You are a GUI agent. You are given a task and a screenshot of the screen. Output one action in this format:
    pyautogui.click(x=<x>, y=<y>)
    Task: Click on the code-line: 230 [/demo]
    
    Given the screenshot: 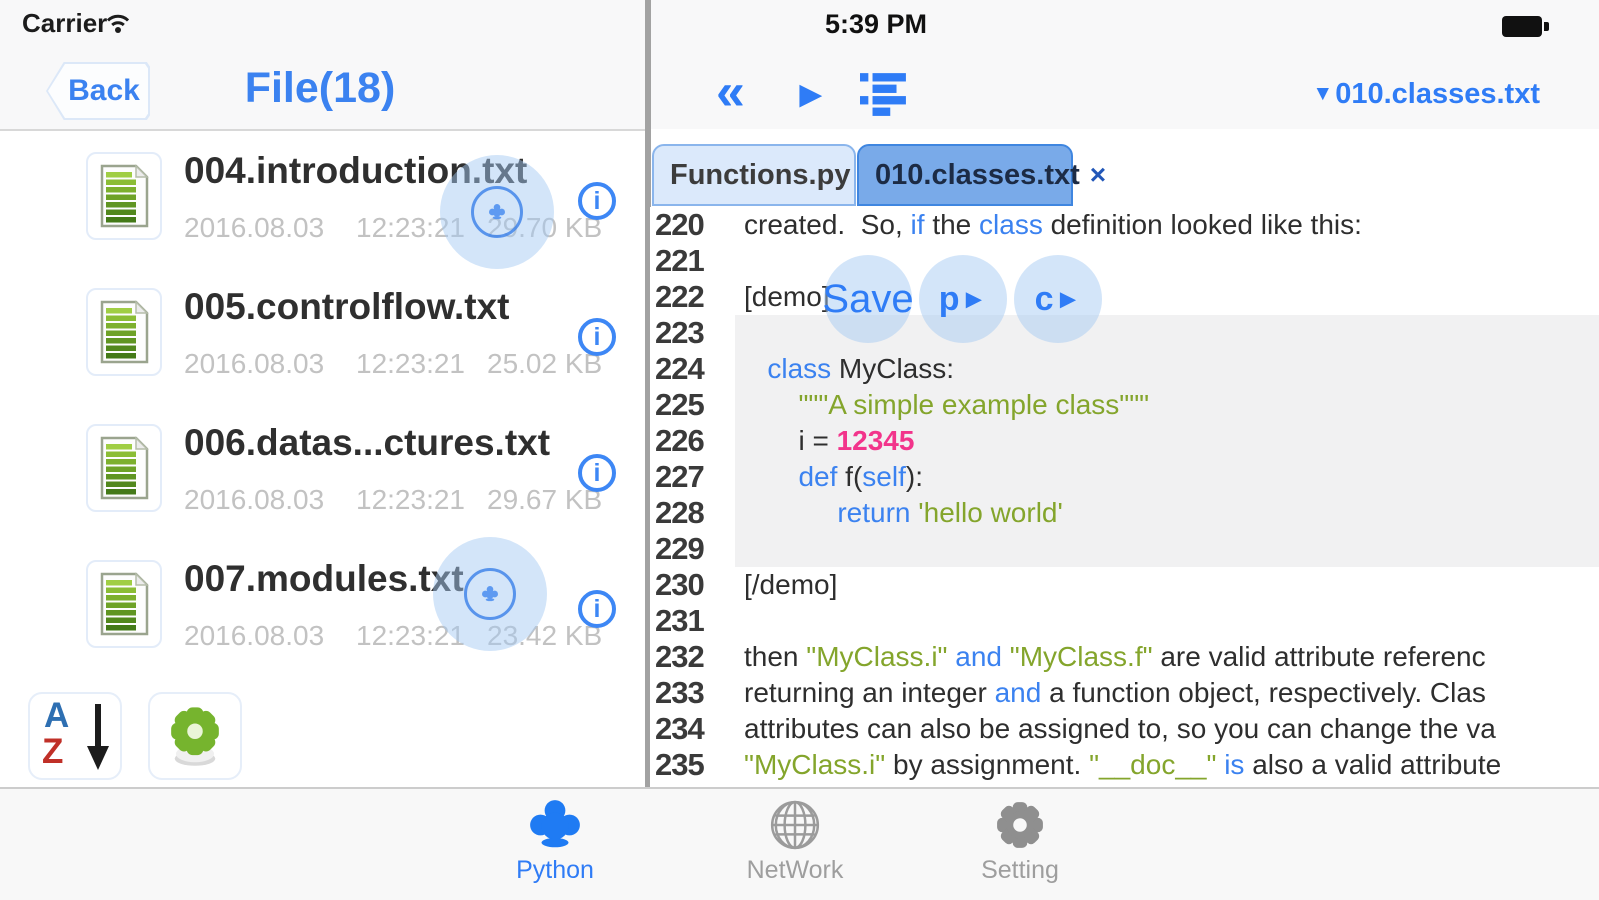 What is the action you would take?
    pyautogui.click(x=1124, y=585)
    